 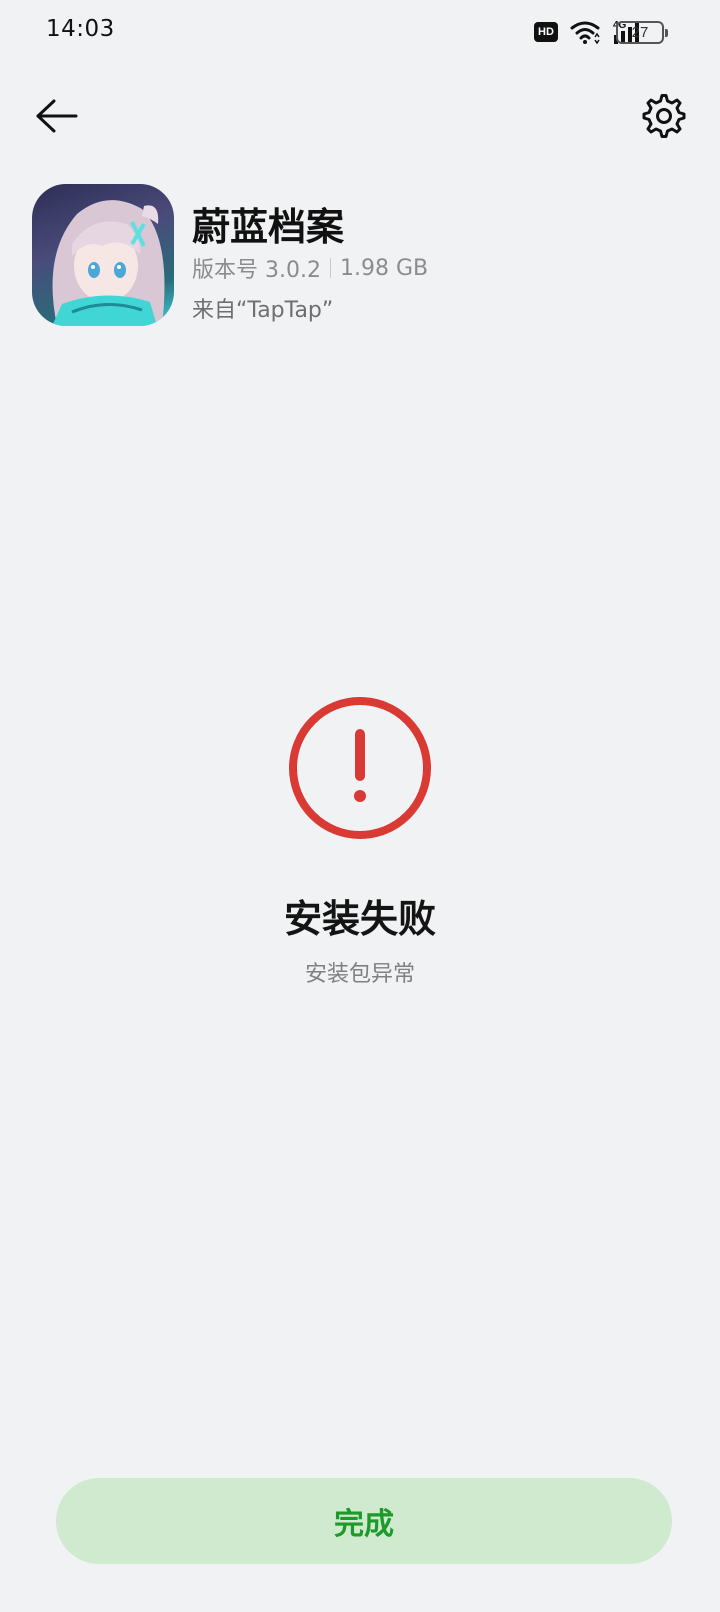 I want to click on battery-indicator: 27, so click(x=642, y=32).